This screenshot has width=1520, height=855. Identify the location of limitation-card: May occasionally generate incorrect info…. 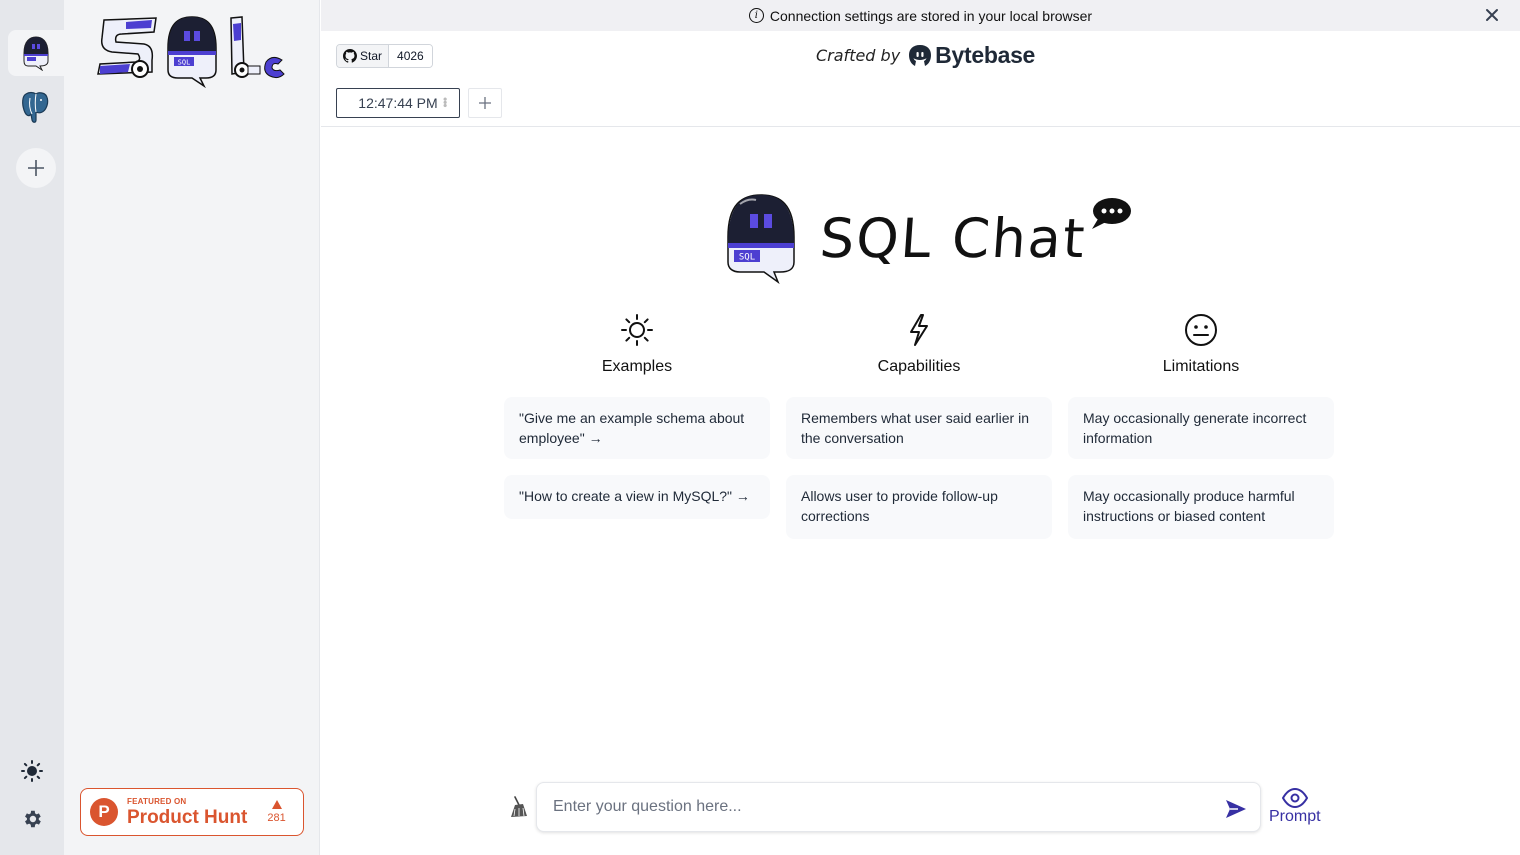
(1201, 428).